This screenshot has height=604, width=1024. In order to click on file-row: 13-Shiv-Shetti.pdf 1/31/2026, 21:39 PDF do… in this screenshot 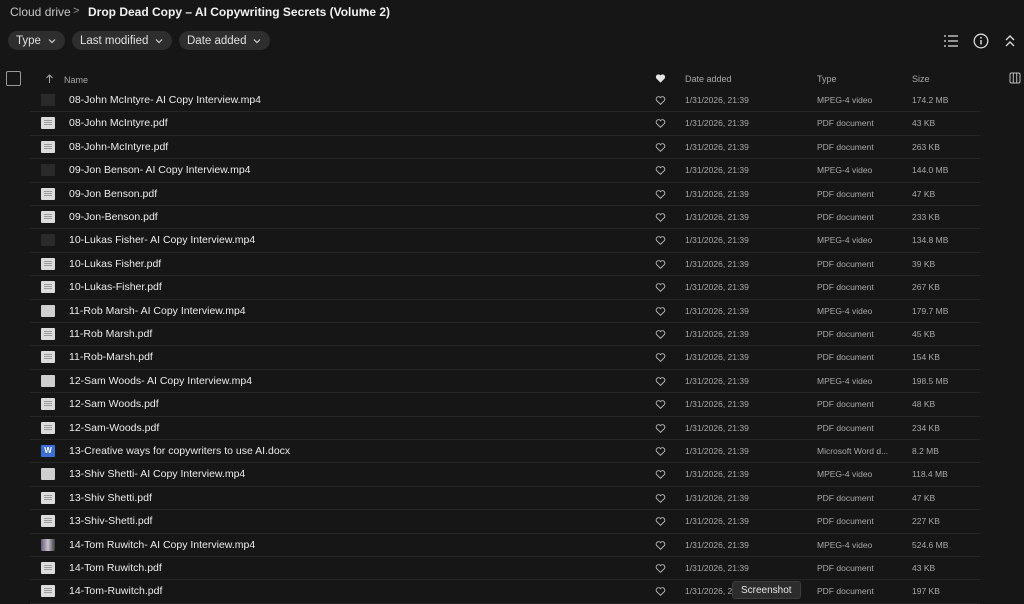, I will do `click(512, 522)`.